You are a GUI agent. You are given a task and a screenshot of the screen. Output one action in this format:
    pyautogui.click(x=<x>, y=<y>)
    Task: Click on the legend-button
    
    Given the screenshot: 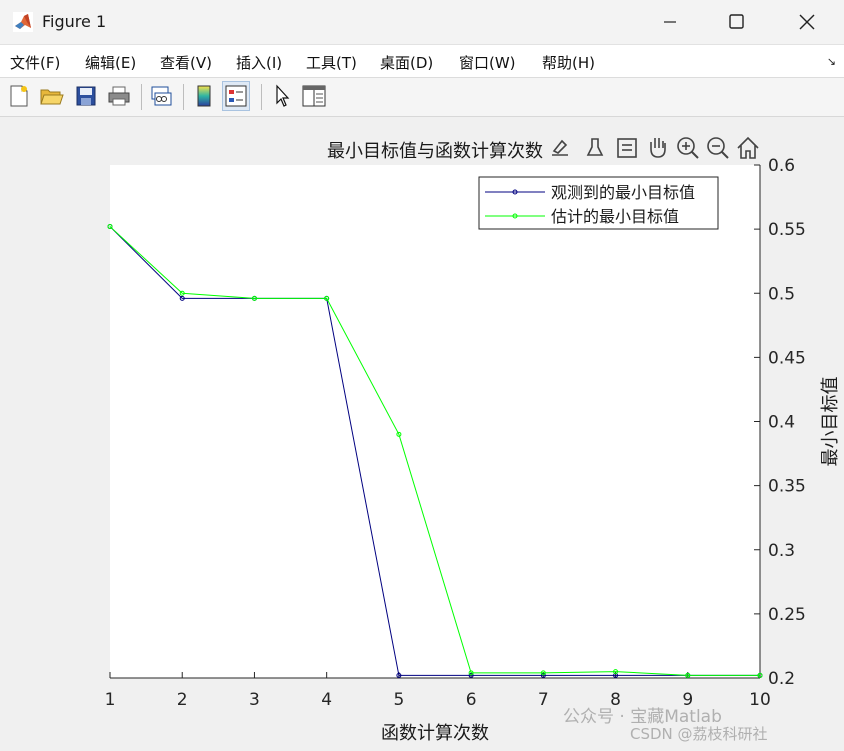 What is the action you would take?
    pyautogui.click(x=236, y=96)
    